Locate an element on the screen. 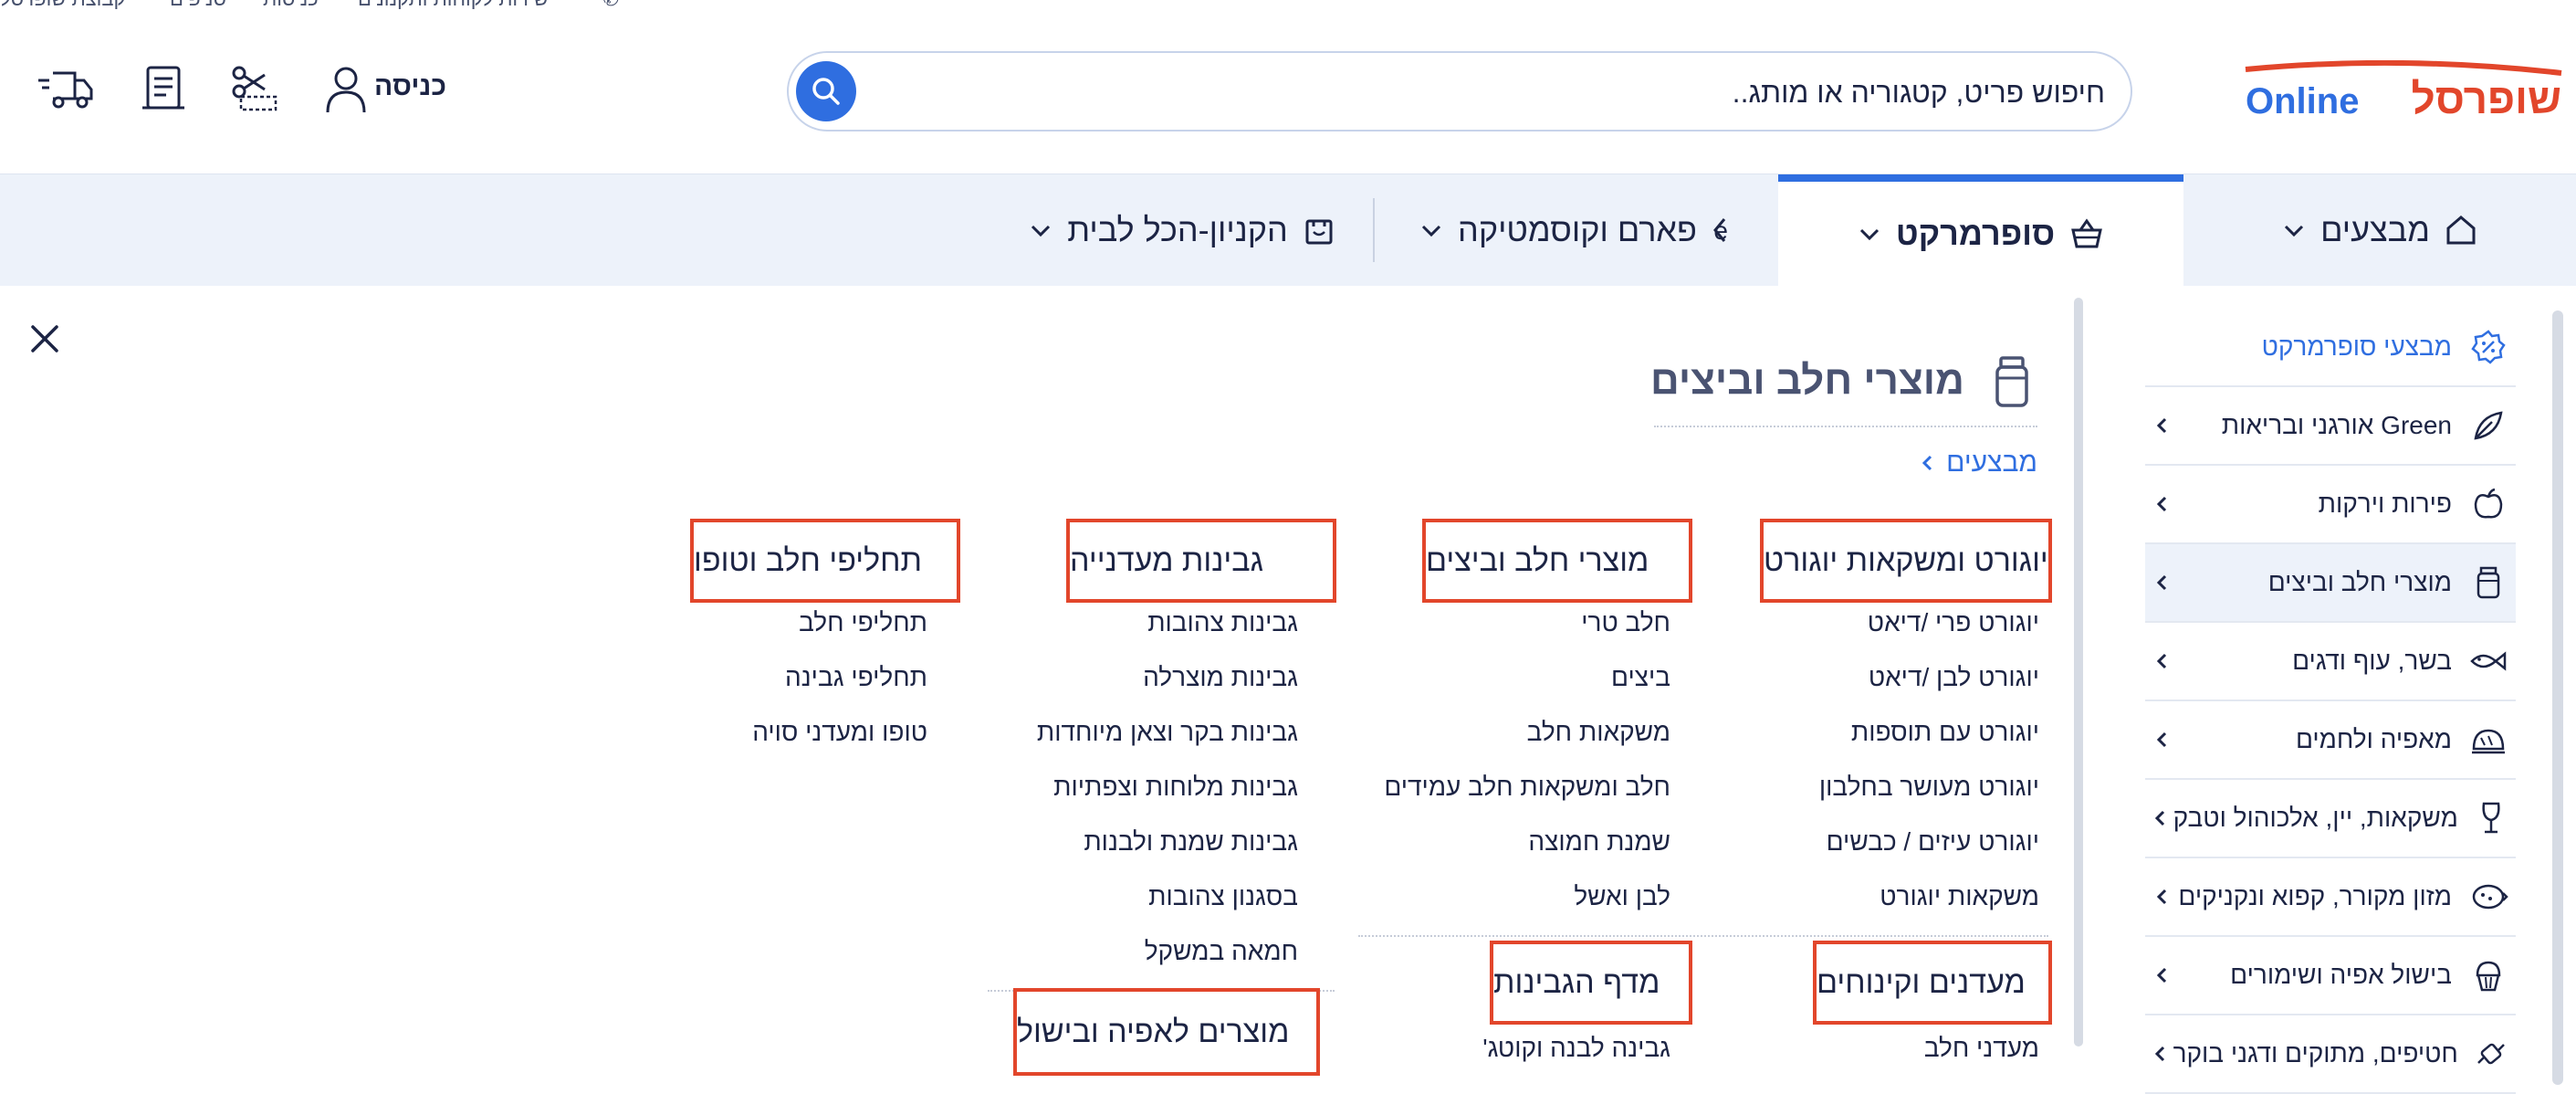  menu-scrollbar is located at coordinates (2079, 672).